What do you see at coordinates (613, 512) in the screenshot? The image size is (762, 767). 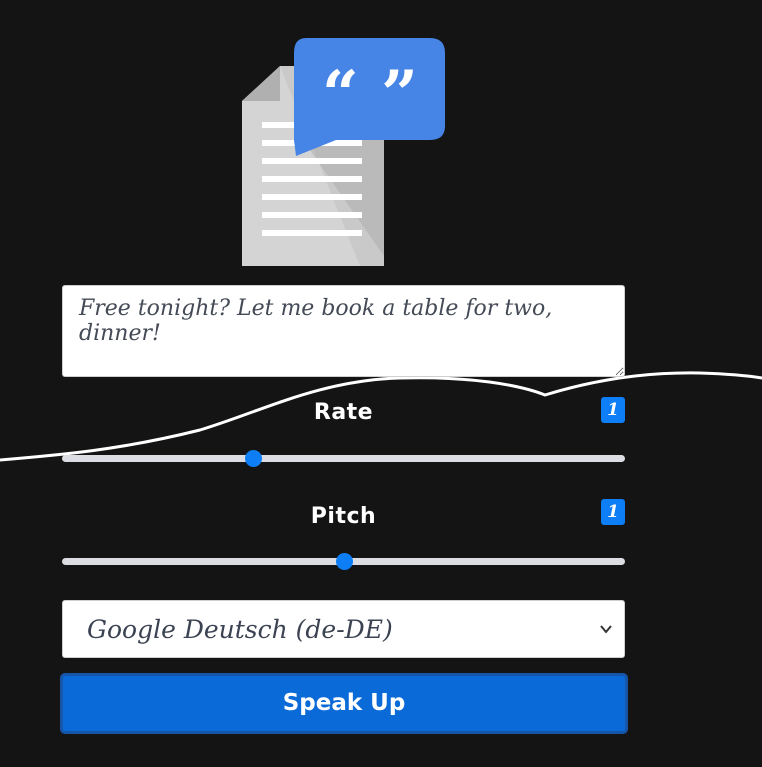 I see `pitch-value-badge: 1` at bounding box center [613, 512].